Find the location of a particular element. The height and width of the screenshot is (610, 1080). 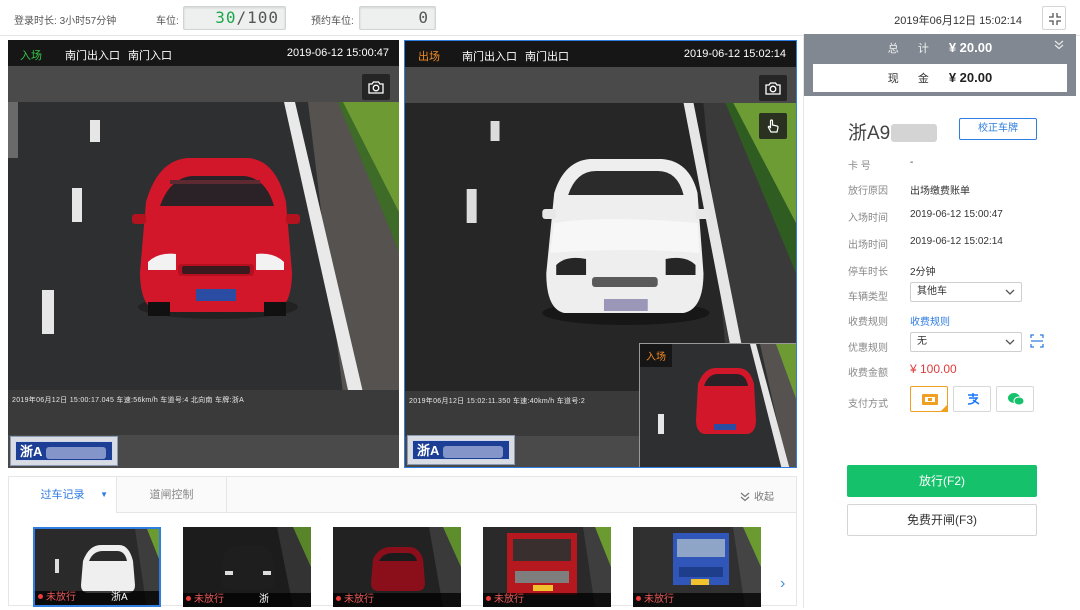

exit-gate-name: 南门出口 is located at coordinates (547, 57).